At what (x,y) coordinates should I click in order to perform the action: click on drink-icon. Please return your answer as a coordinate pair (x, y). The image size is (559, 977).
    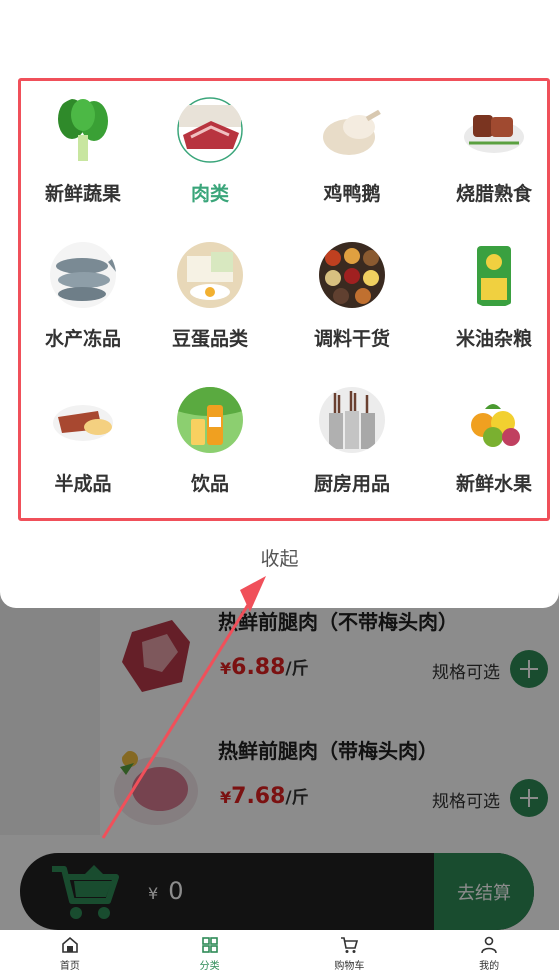
    Looking at the image, I should click on (210, 420).